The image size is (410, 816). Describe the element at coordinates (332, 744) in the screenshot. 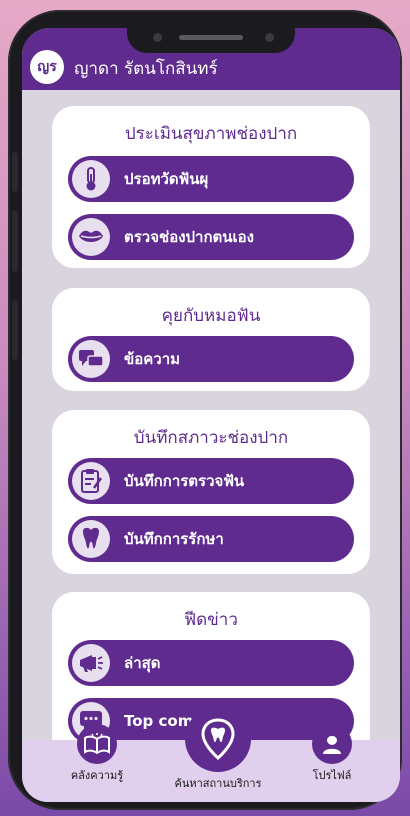

I see `user-profile-icon` at that location.